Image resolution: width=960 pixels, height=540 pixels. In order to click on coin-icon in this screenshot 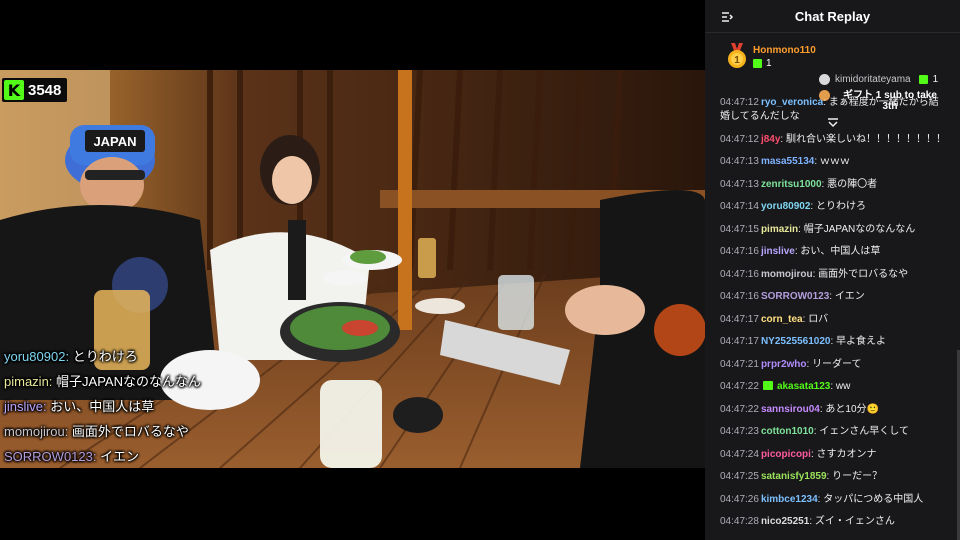, I will do `click(824, 79)`.